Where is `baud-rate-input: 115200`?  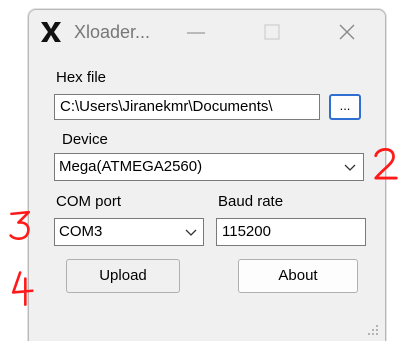
baud-rate-input: 115200 is located at coordinates (291, 232).